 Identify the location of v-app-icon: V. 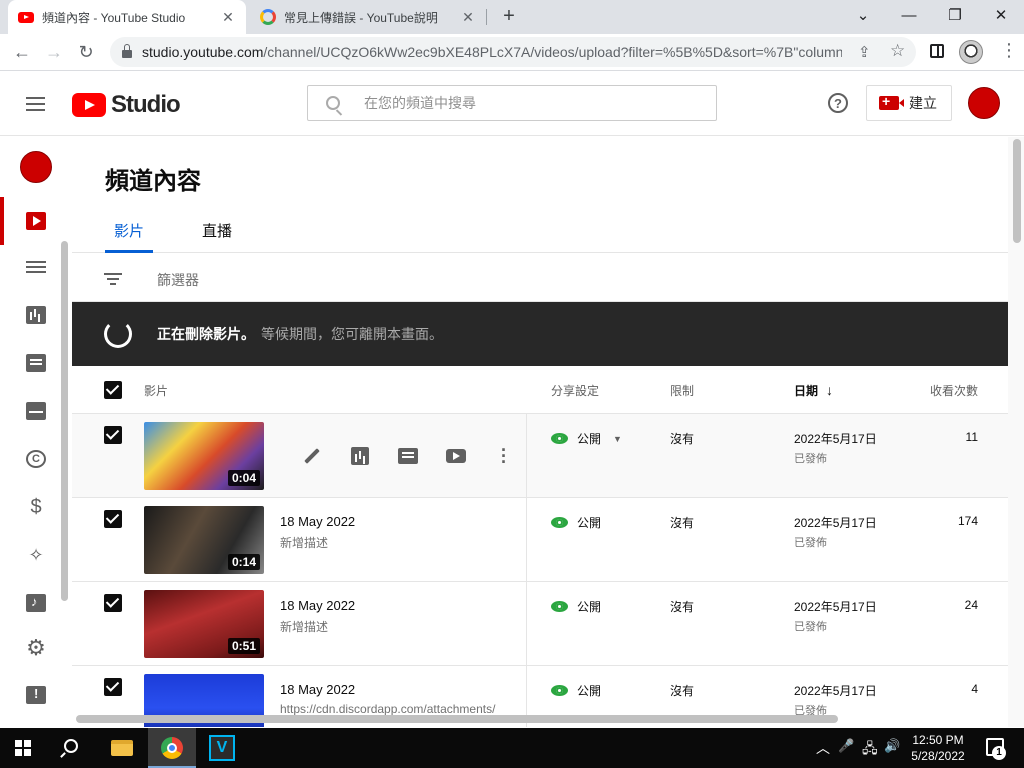
(222, 748).